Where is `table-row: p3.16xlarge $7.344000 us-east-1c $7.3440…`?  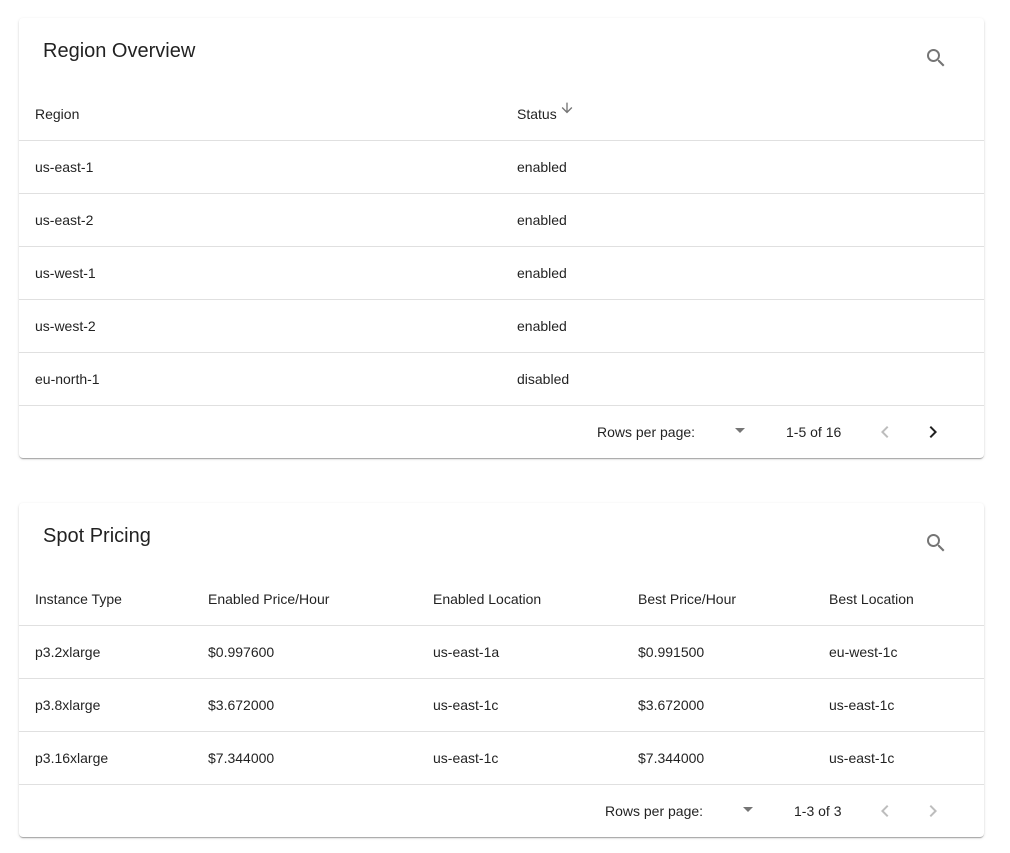 table-row: p3.16xlarge $7.344000 us-east-1c $7.3440… is located at coordinates (501, 758).